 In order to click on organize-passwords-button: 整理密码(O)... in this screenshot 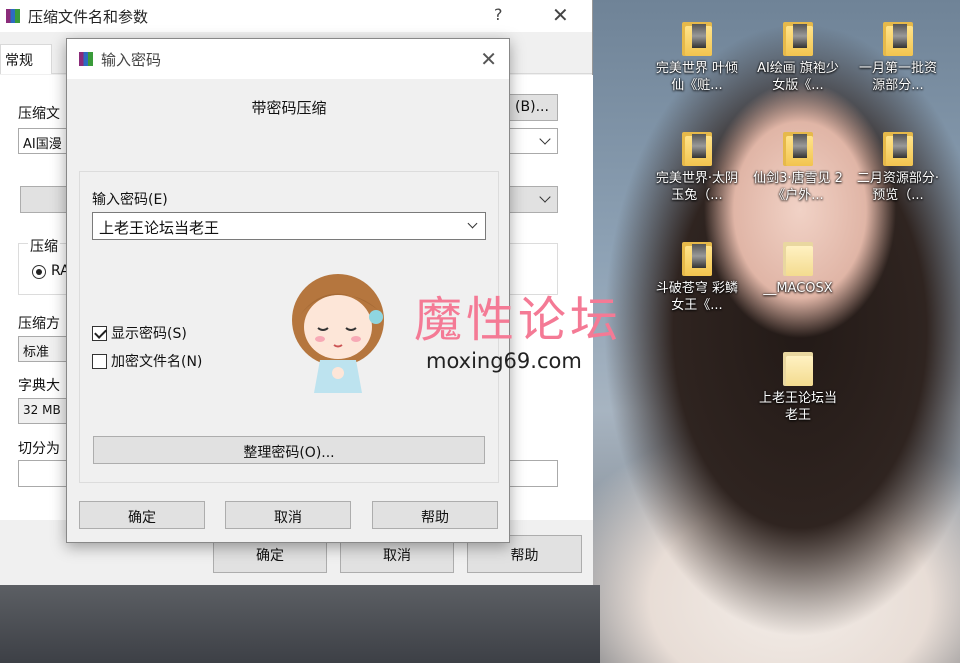, I will do `click(289, 450)`.